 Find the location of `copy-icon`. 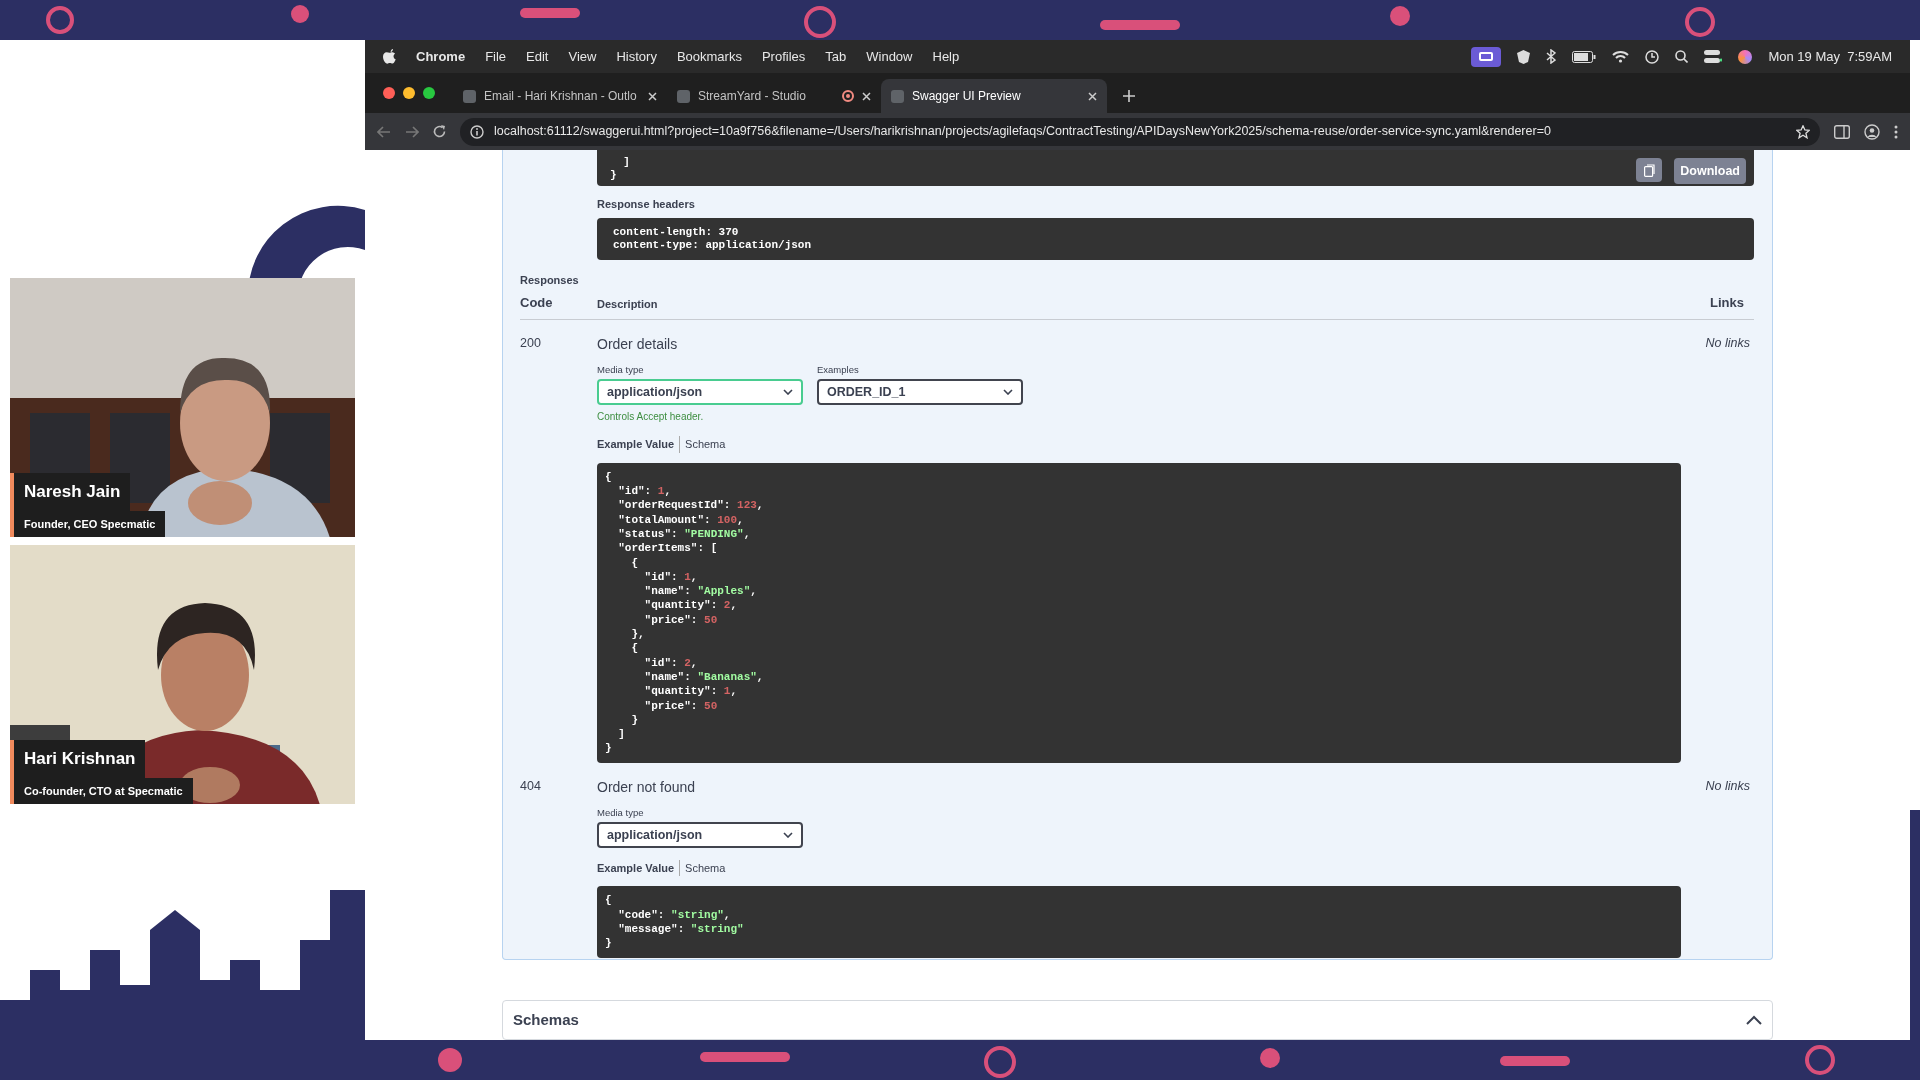

copy-icon is located at coordinates (1649, 170).